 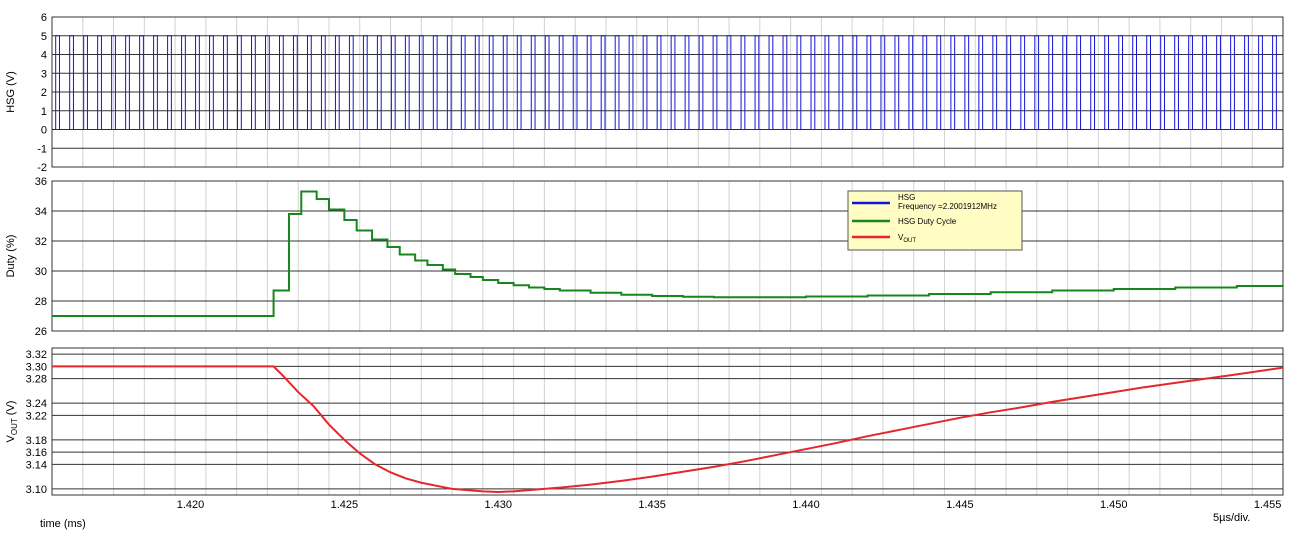 What do you see at coordinates (906, 197) in the screenshot?
I see `legend-label-0: HSG` at bounding box center [906, 197].